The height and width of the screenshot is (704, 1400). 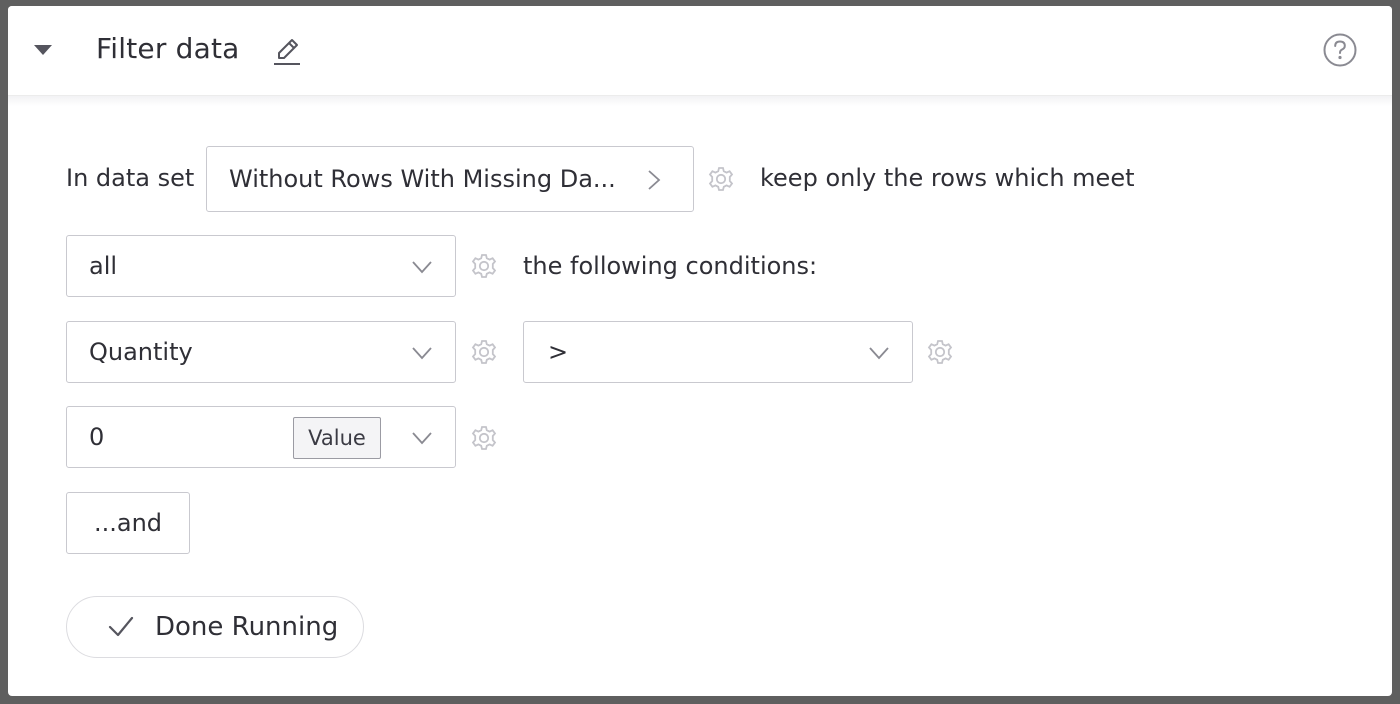 What do you see at coordinates (97, 437) in the screenshot?
I see `compare-value: 0` at bounding box center [97, 437].